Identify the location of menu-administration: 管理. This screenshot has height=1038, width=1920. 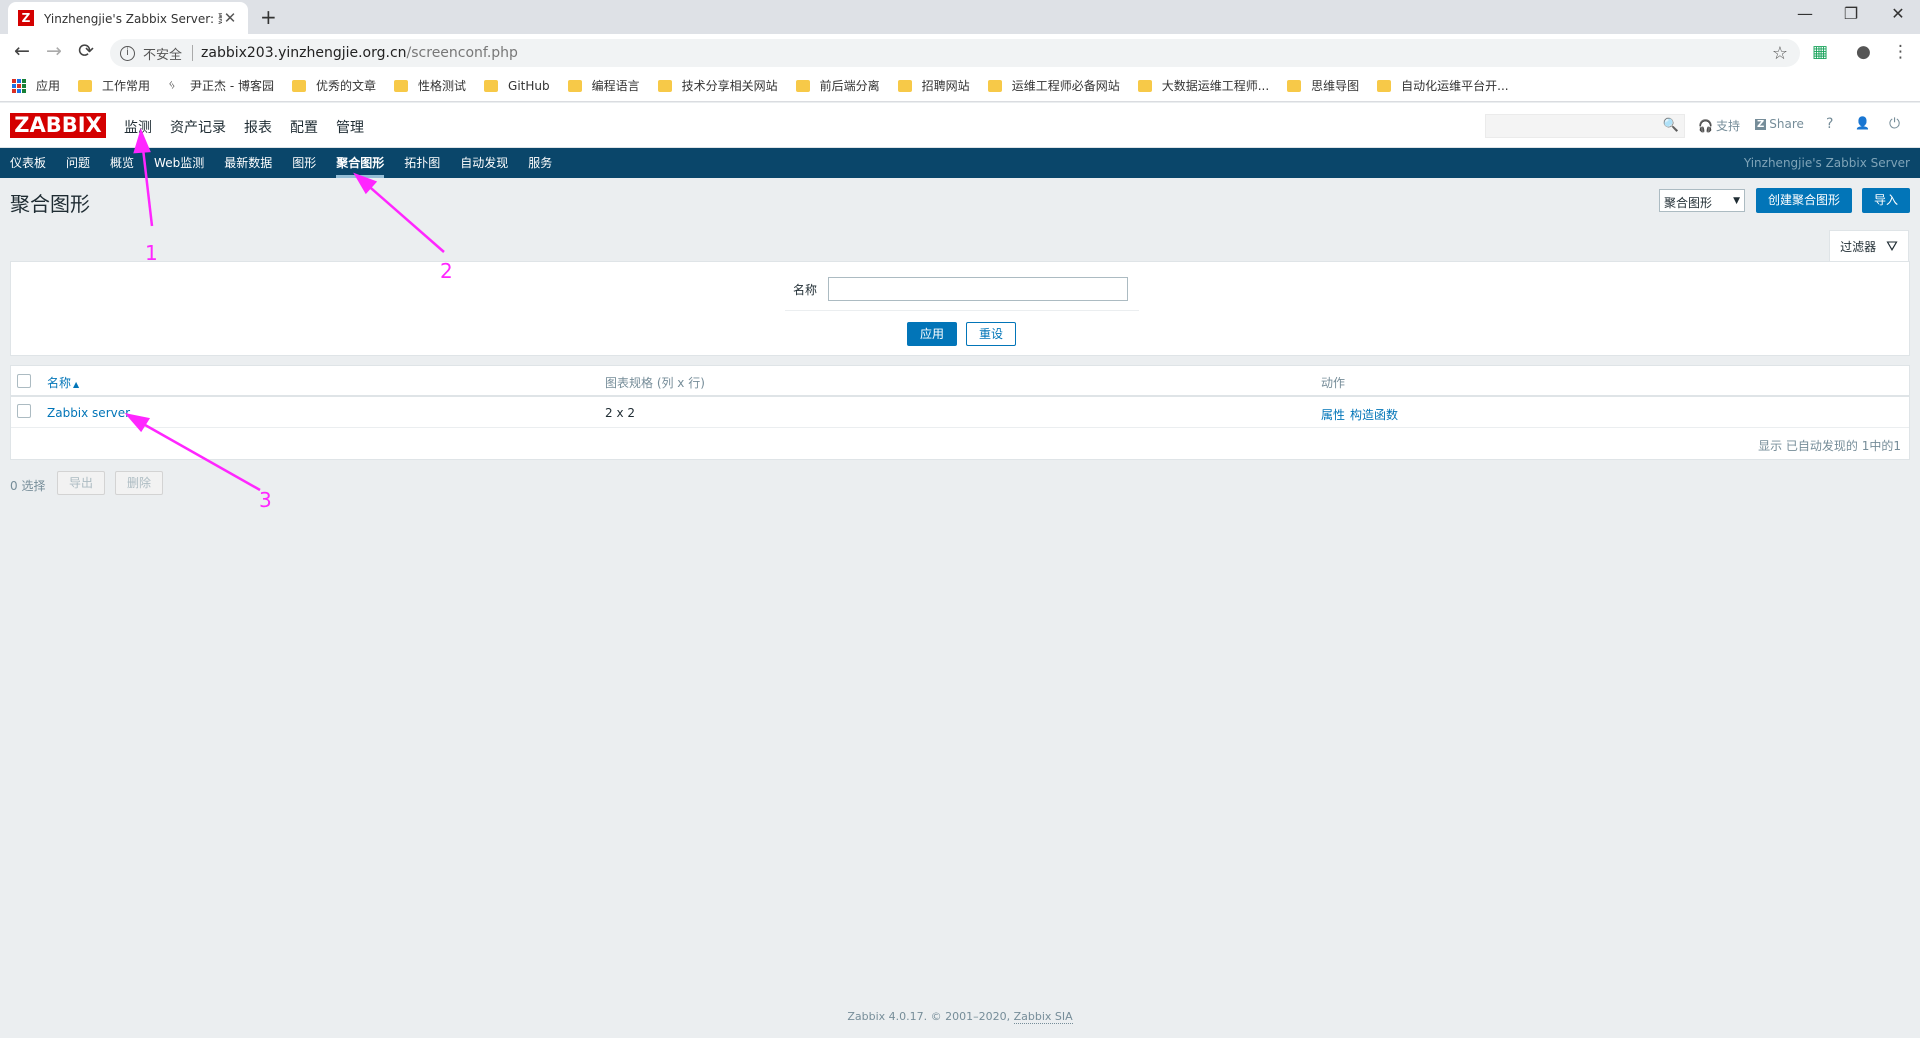
(350, 127).